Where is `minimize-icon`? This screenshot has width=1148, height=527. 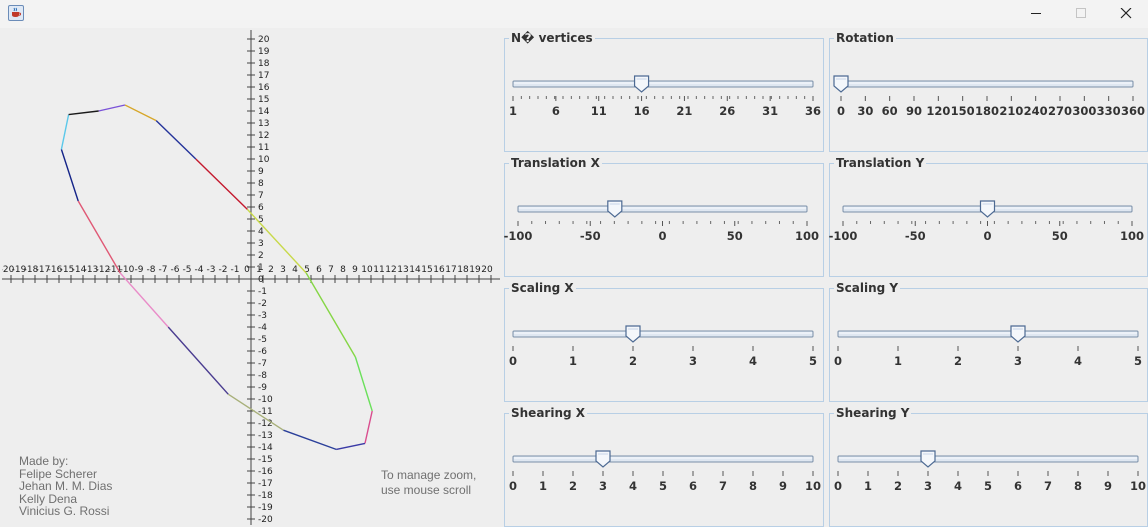 minimize-icon is located at coordinates (1036, 13).